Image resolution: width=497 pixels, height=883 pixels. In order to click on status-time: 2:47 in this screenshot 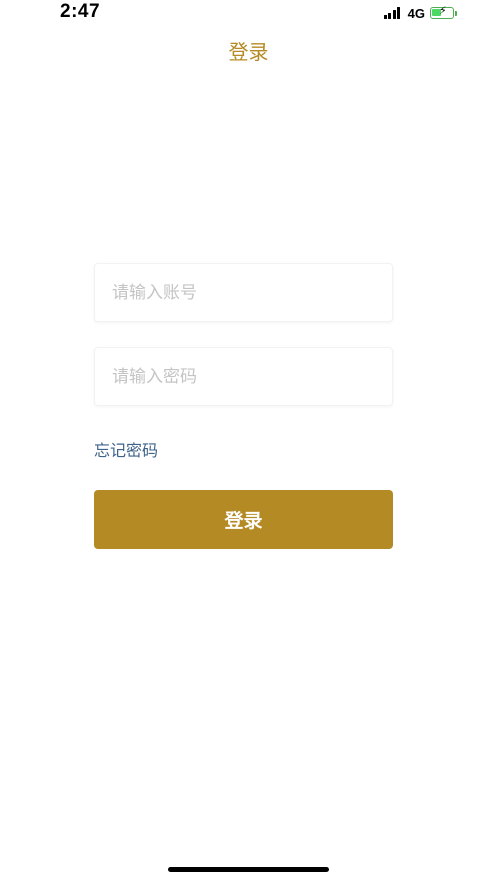, I will do `click(80, 11)`.